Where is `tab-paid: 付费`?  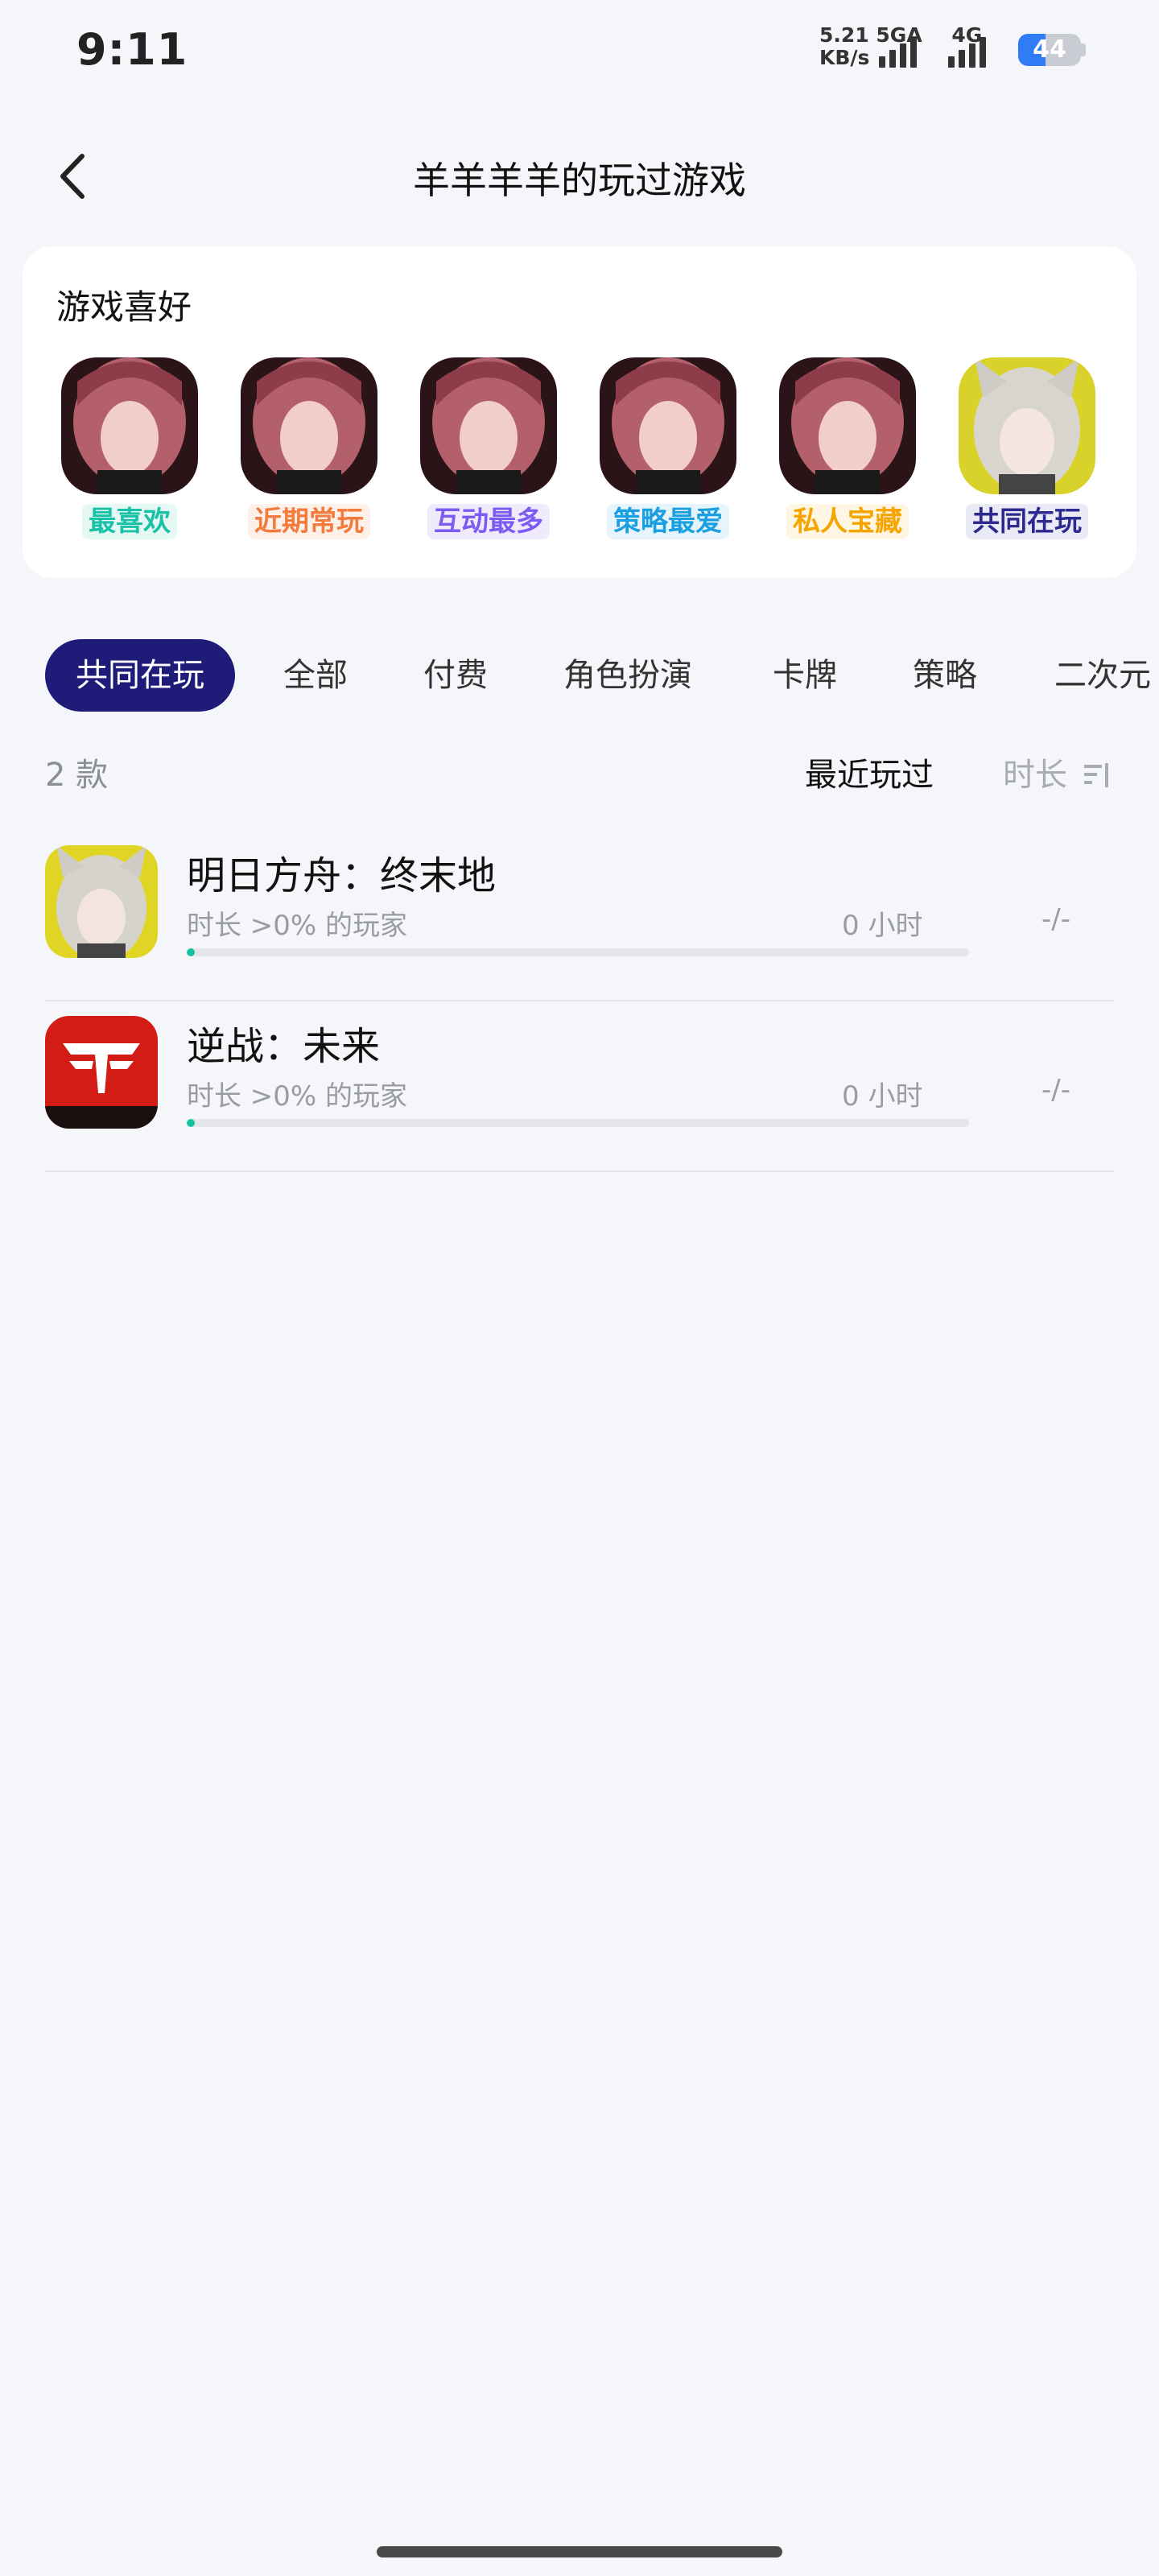
tab-paid: 付费 is located at coordinates (455, 675).